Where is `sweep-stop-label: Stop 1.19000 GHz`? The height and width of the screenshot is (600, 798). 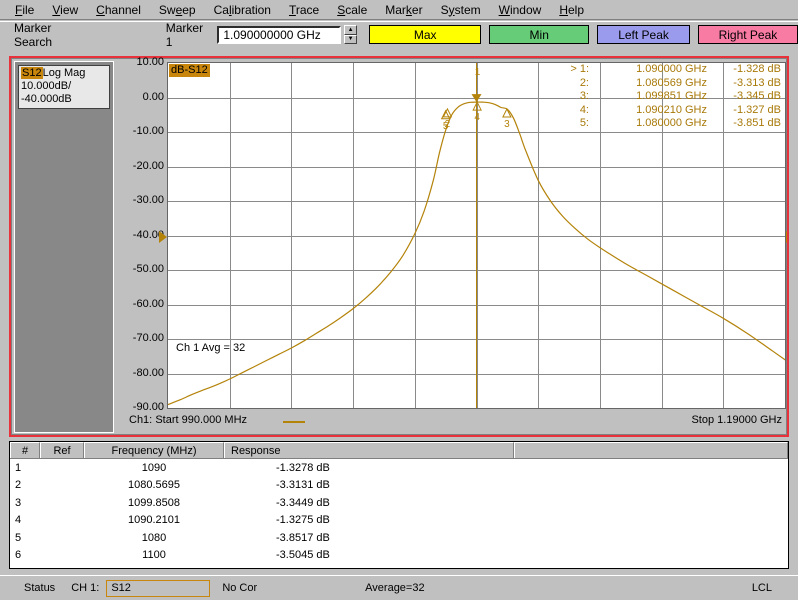
sweep-stop-label: Stop 1.19000 GHz is located at coordinates (736, 420).